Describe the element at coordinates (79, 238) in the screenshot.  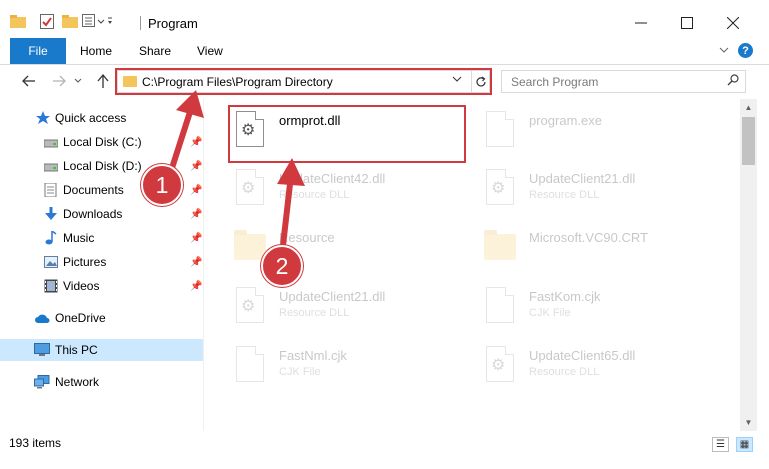
I see `nav-label: Music` at that location.